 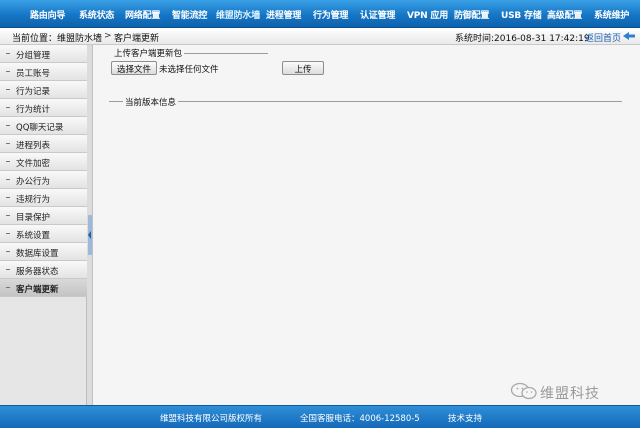 I want to click on footer-support-link: 技术支持, so click(x=465, y=418).